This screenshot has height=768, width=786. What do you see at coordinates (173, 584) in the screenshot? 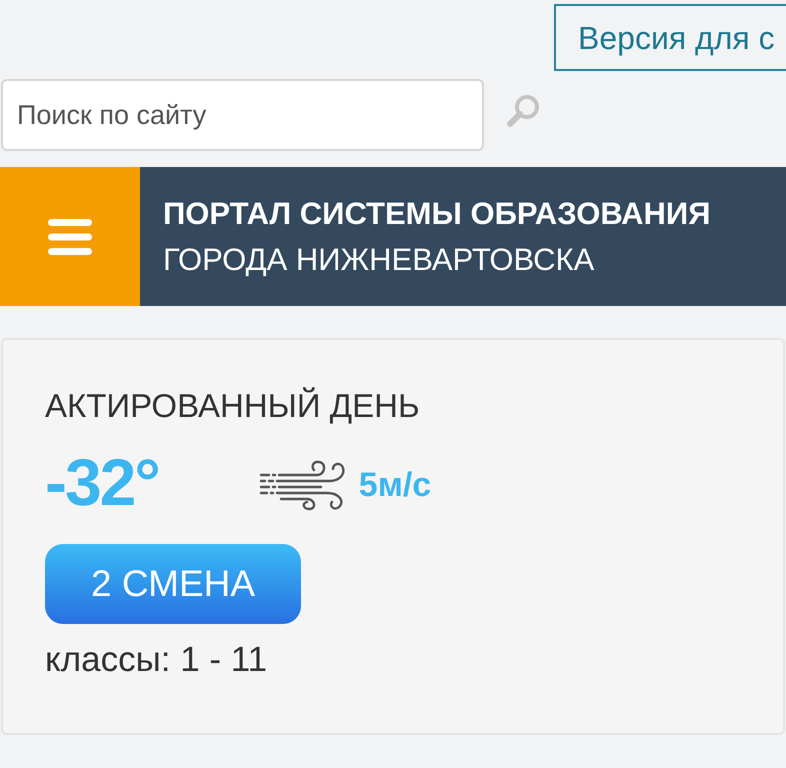
I see `shift-badge: 2 СМЕНА` at bounding box center [173, 584].